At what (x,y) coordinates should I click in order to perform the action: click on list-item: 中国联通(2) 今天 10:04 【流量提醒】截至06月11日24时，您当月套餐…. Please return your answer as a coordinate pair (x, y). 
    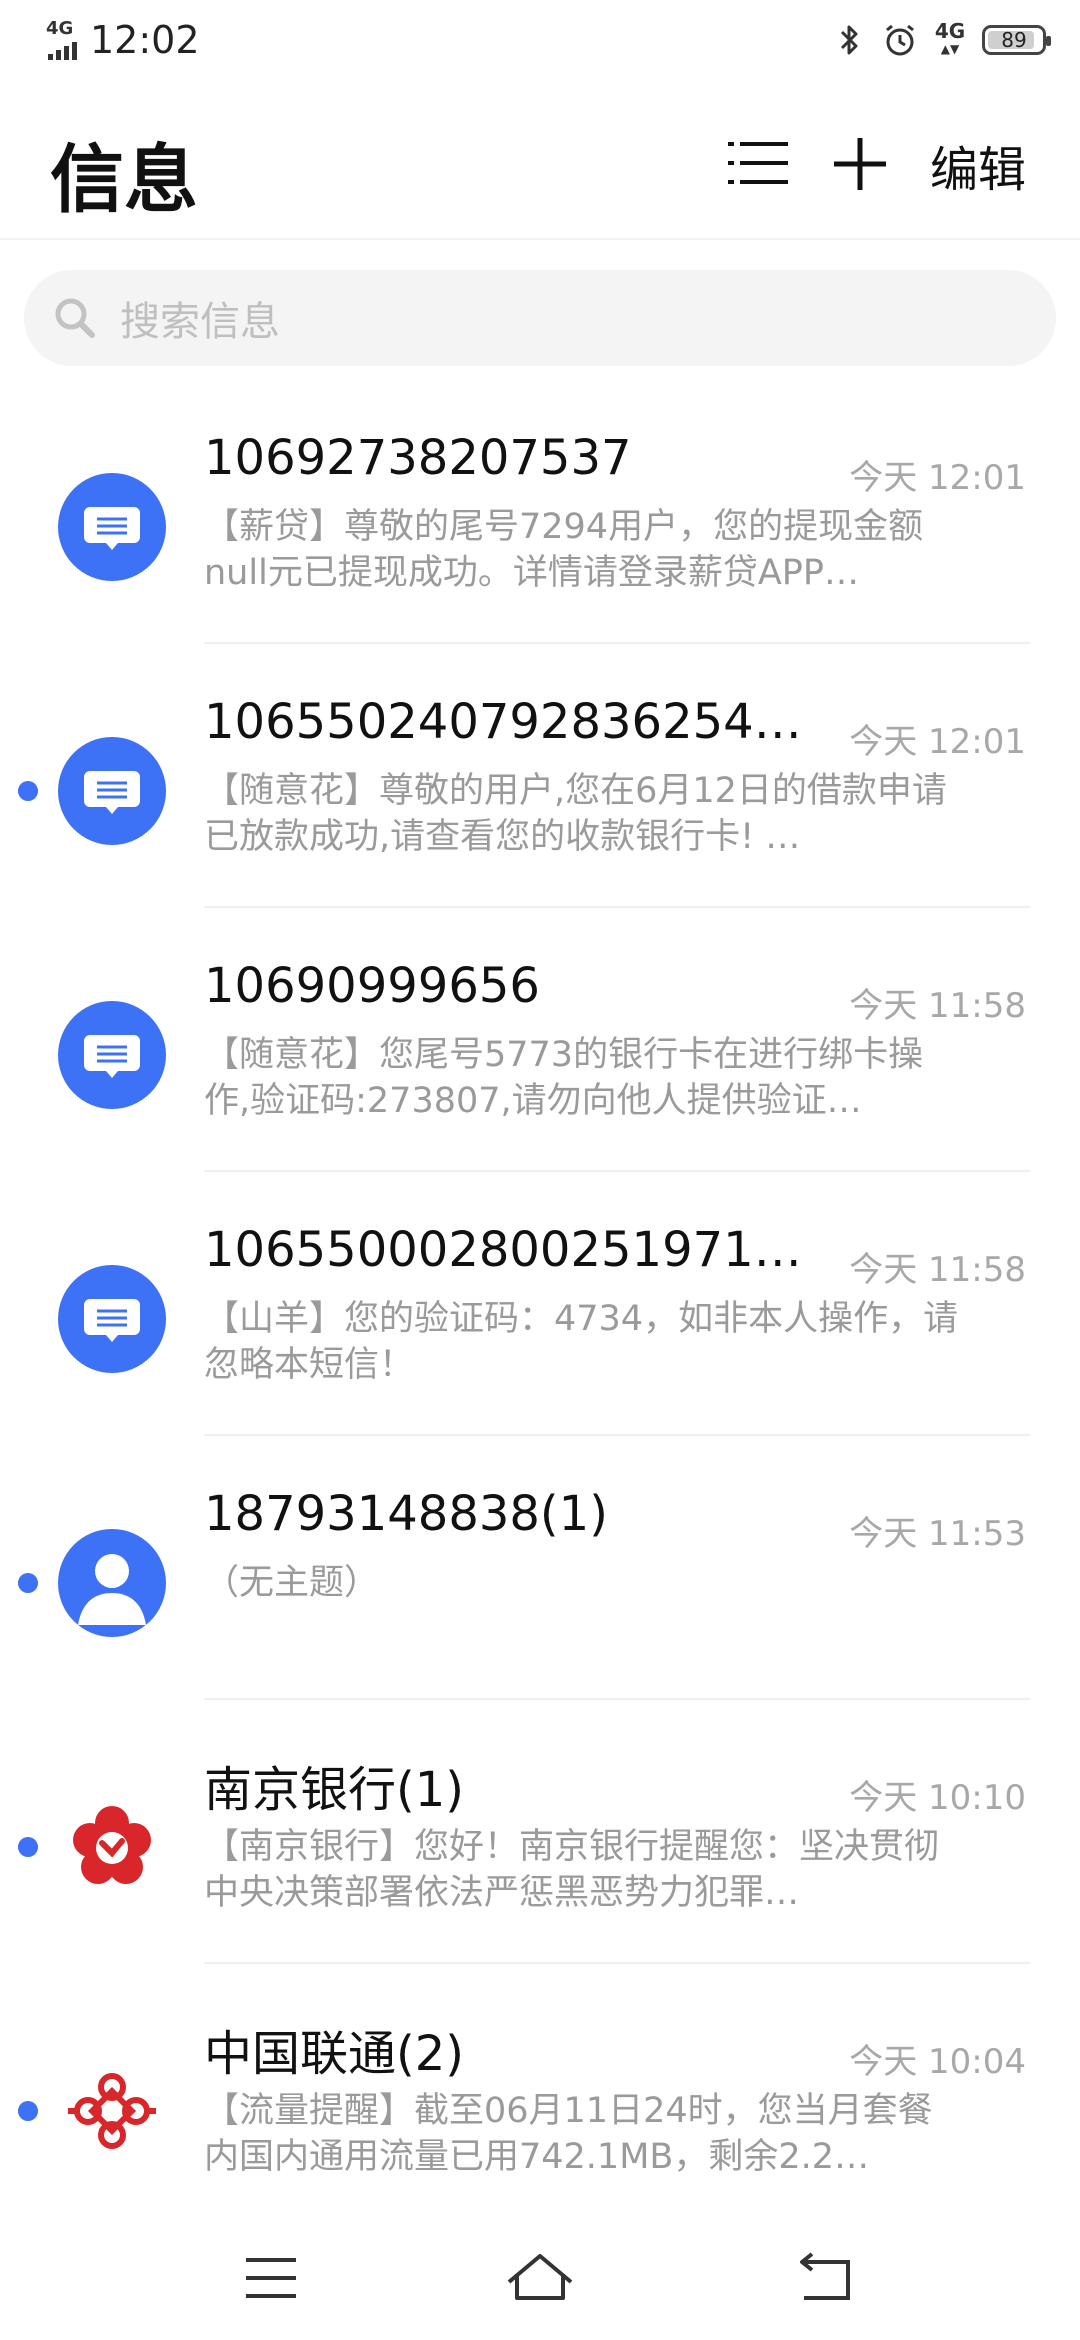
    Looking at the image, I should click on (540, 2096).